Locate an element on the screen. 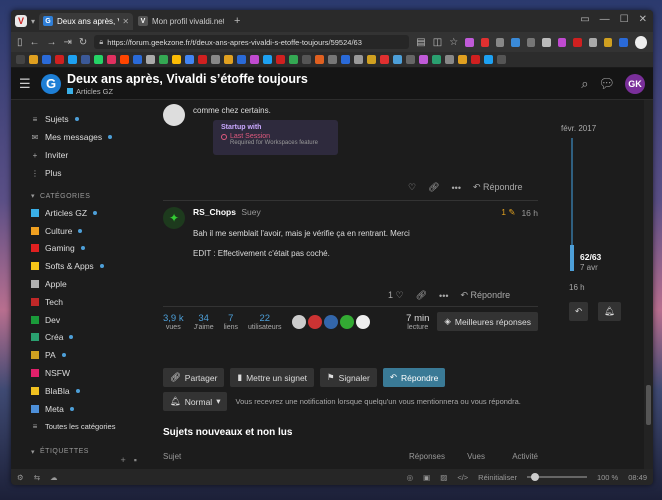 The image size is (662, 500). search-icon: ⌕ is located at coordinates (584, 84).